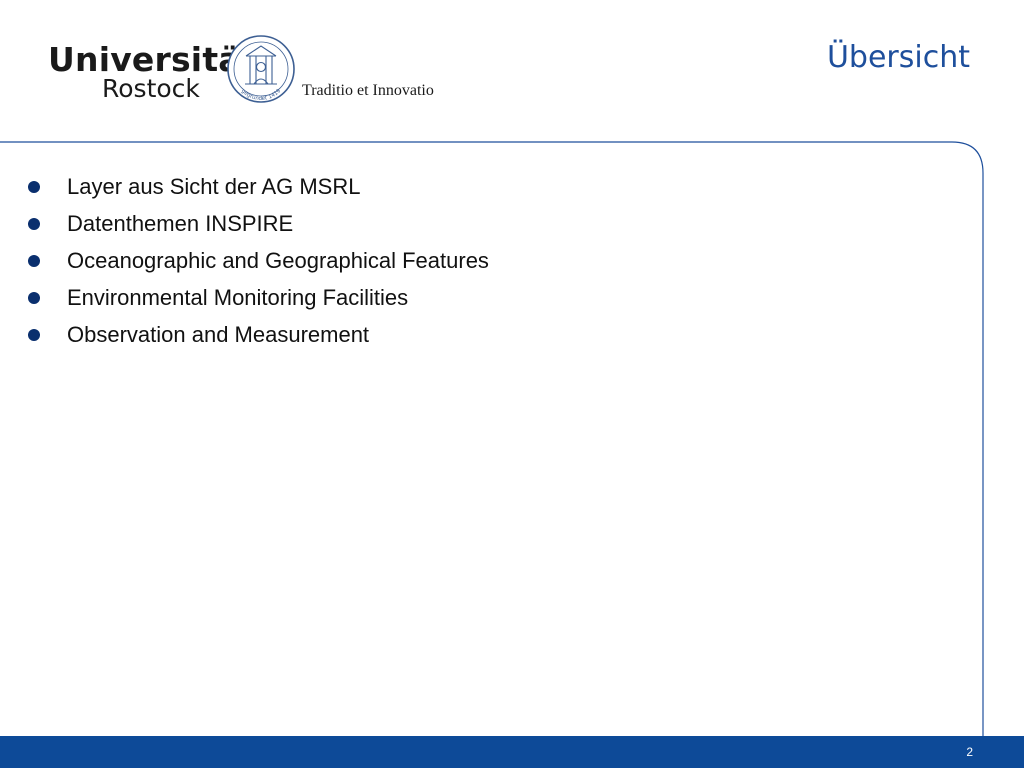 This screenshot has width=1024, height=768. Describe the element at coordinates (278, 260) in the screenshot. I see `bullet-text: Oceanographic and Geographical Features` at that location.